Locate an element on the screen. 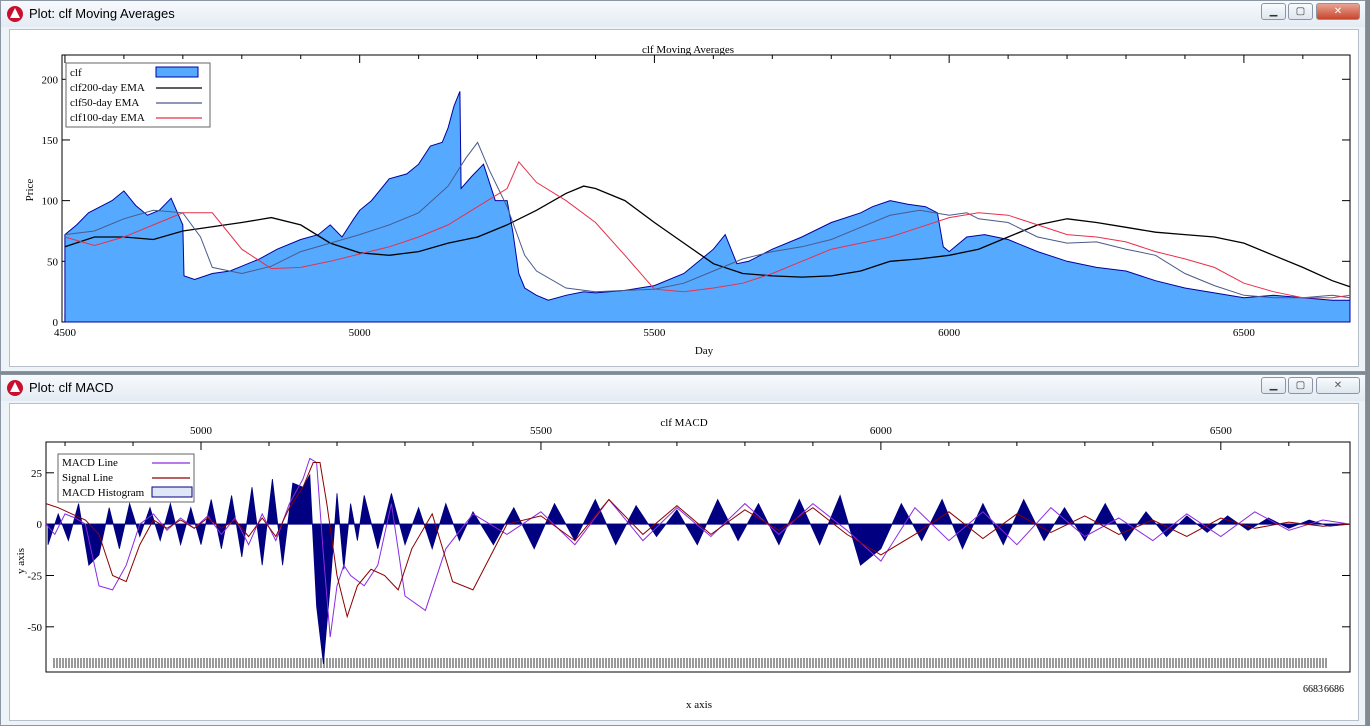 The image size is (1370, 726). titlebar: Plot: clf Moving Averages ▁ ▢ ✕ is located at coordinates (683, 14).